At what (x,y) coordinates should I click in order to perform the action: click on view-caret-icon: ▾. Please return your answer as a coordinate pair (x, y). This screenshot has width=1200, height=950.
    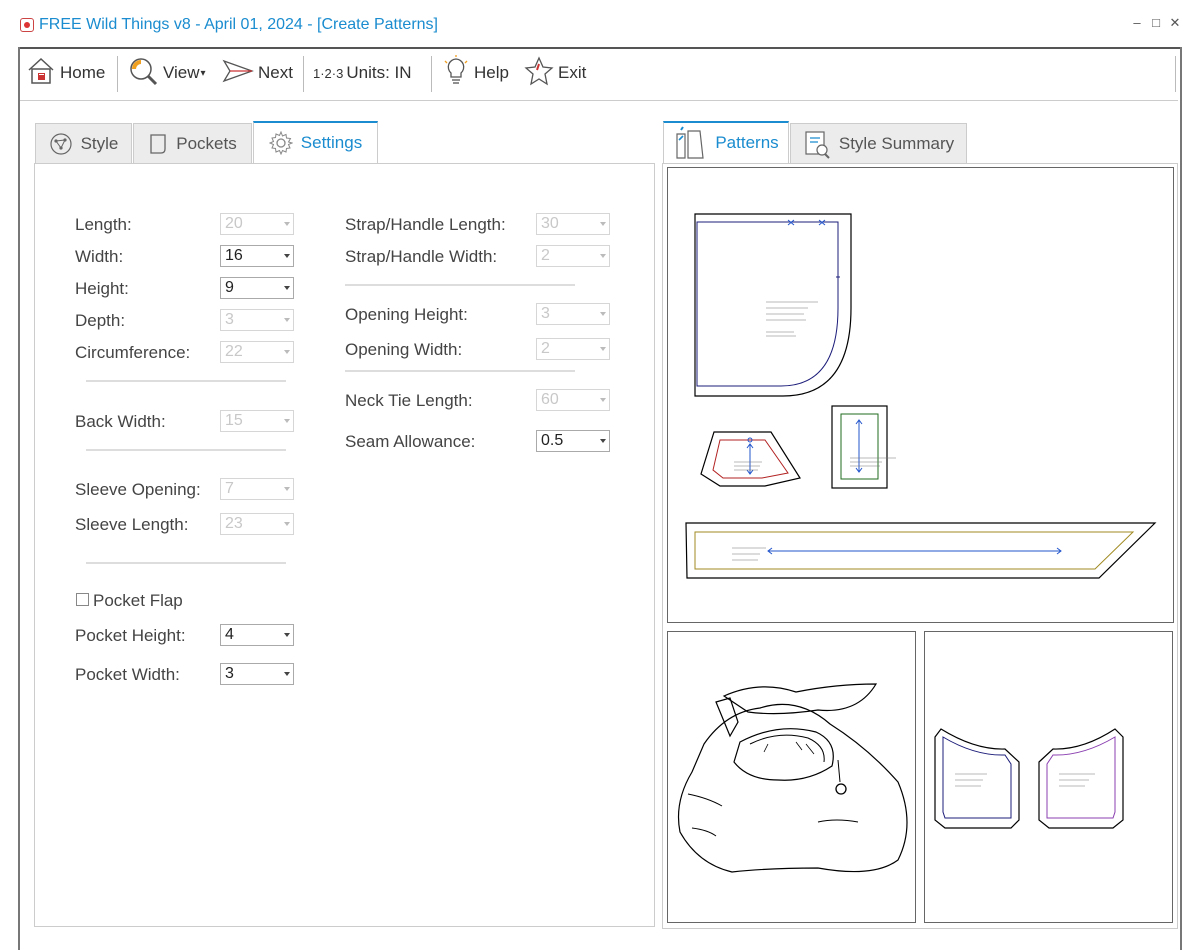
    Looking at the image, I should click on (203, 73).